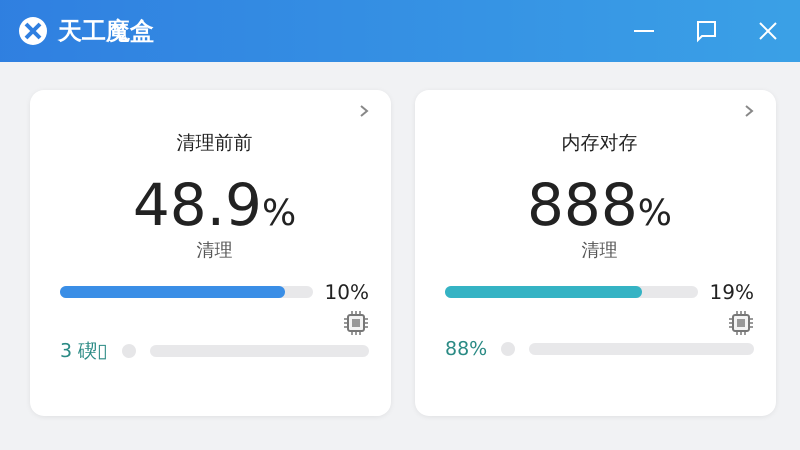 The image size is (800, 450). Describe the element at coordinates (346, 292) in the screenshot. I see `progress-reading: 10%` at that location.